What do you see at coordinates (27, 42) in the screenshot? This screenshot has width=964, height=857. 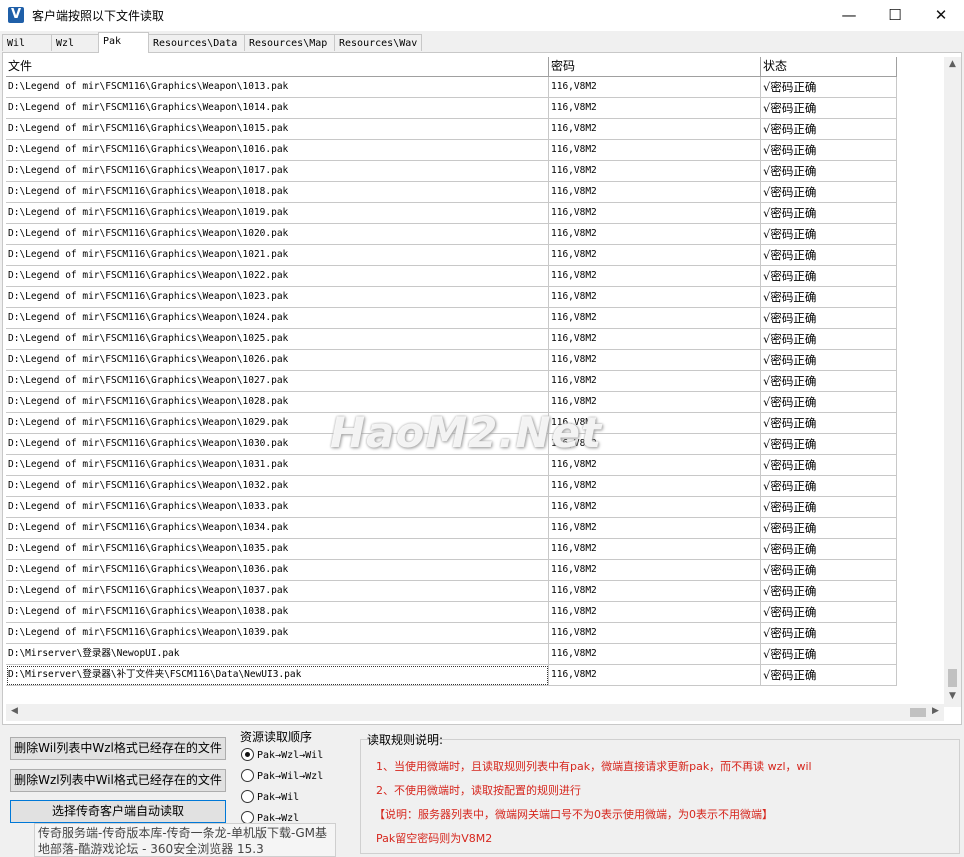 I see `tab-wil: Wil` at bounding box center [27, 42].